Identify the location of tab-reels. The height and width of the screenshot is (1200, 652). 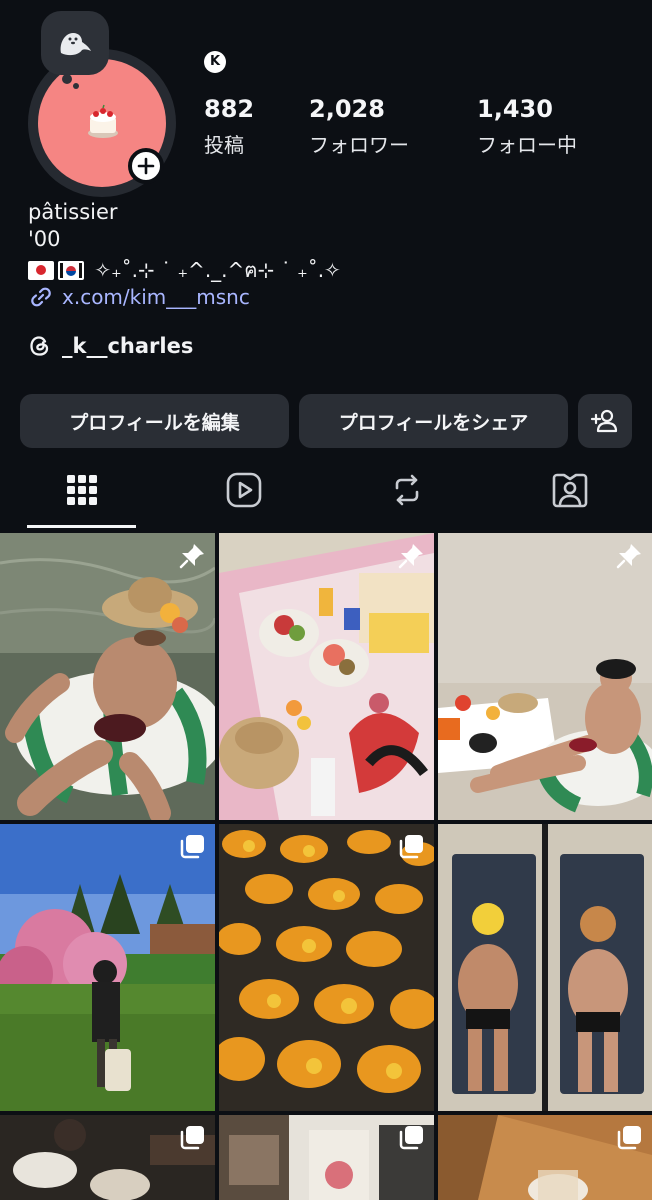
(244, 490).